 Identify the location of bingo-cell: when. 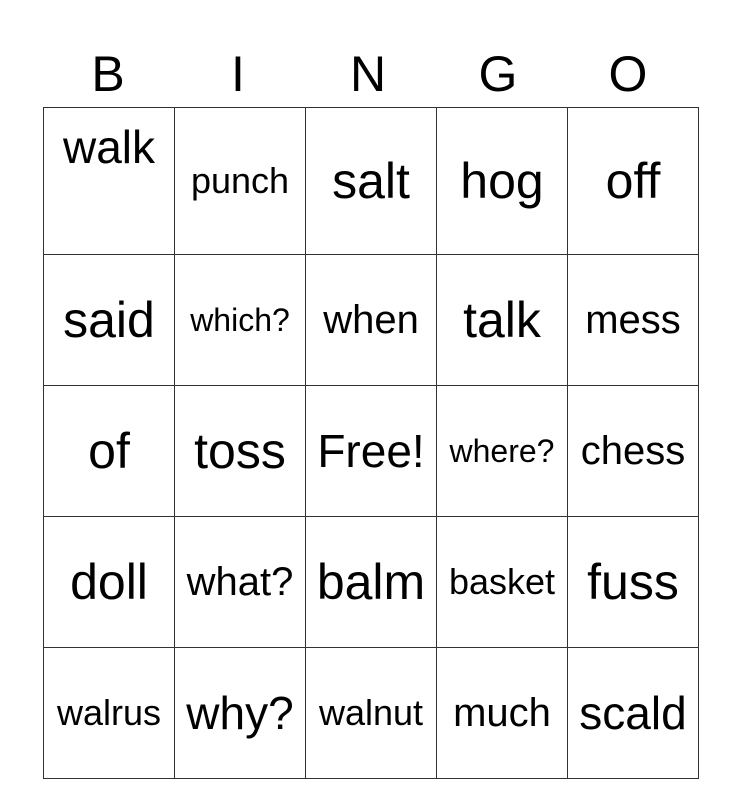
(371, 320).